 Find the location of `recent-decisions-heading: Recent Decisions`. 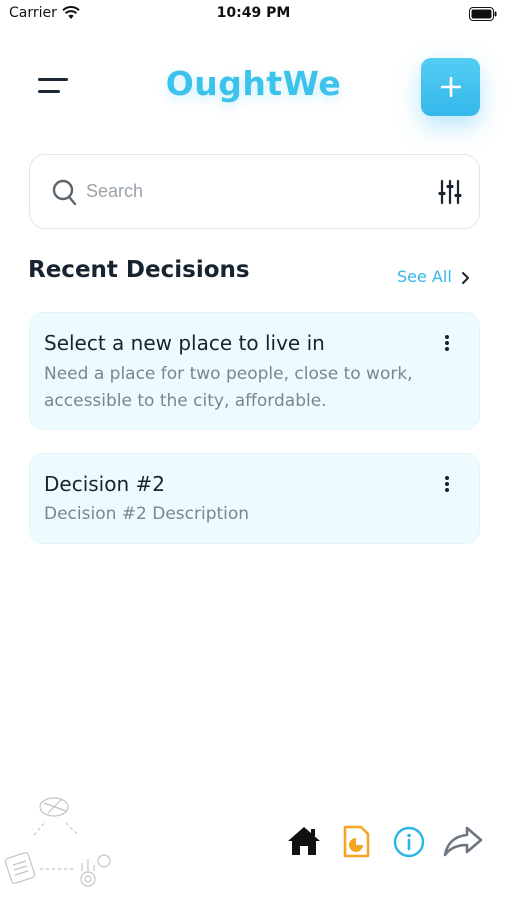

recent-decisions-heading: Recent Decisions is located at coordinates (139, 270).